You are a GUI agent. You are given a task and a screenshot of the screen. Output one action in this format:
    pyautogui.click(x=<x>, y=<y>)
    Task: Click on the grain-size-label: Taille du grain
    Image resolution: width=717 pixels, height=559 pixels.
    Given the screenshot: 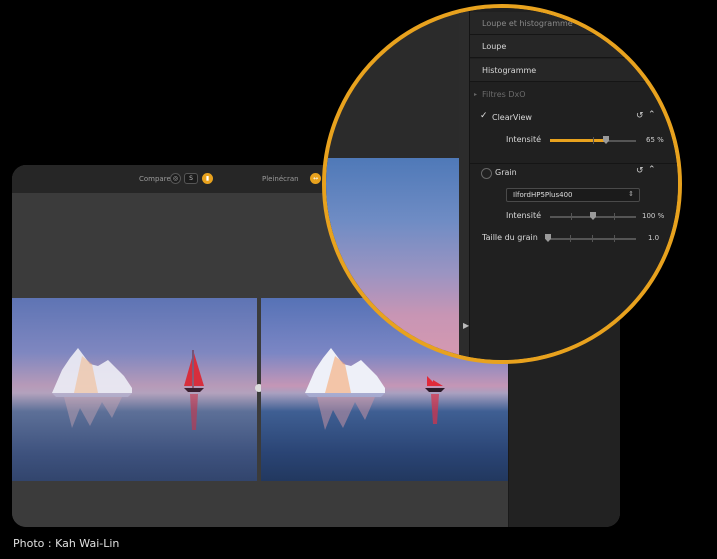 What is the action you would take?
    pyautogui.click(x=510, y=237)
    